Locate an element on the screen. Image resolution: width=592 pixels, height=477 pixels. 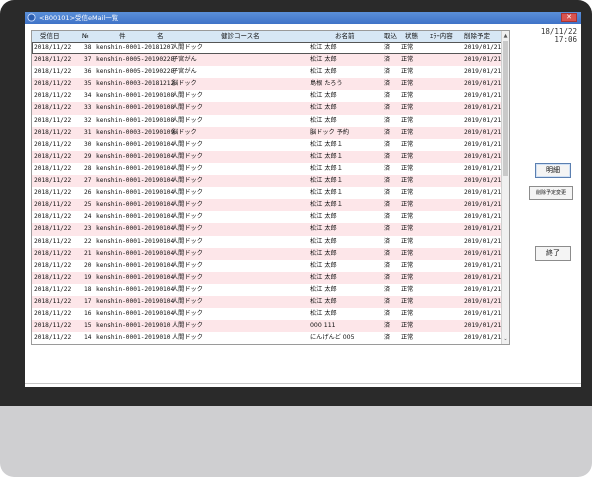
col-header: 受信日 is located at coordinates (50, 36).